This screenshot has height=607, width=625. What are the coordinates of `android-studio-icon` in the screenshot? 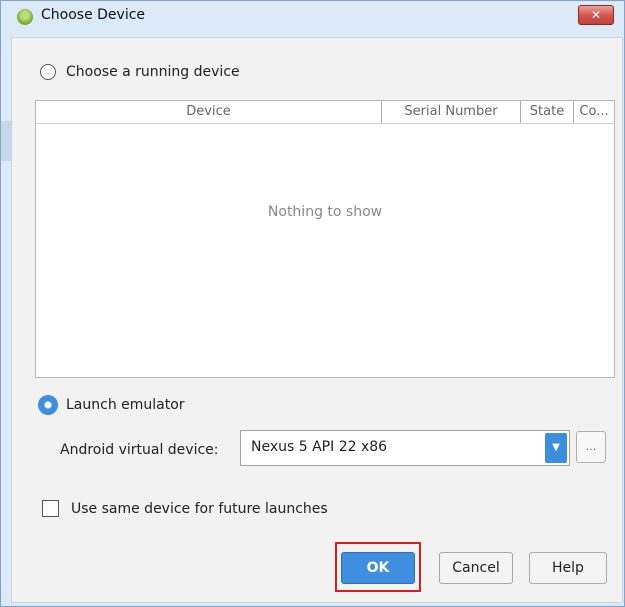 It's located at (25, 17).